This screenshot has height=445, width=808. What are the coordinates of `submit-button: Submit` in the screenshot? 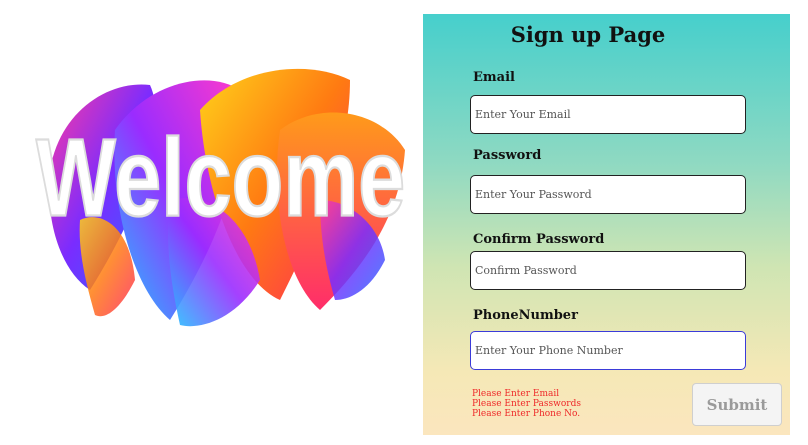 It's located at (737, 404).